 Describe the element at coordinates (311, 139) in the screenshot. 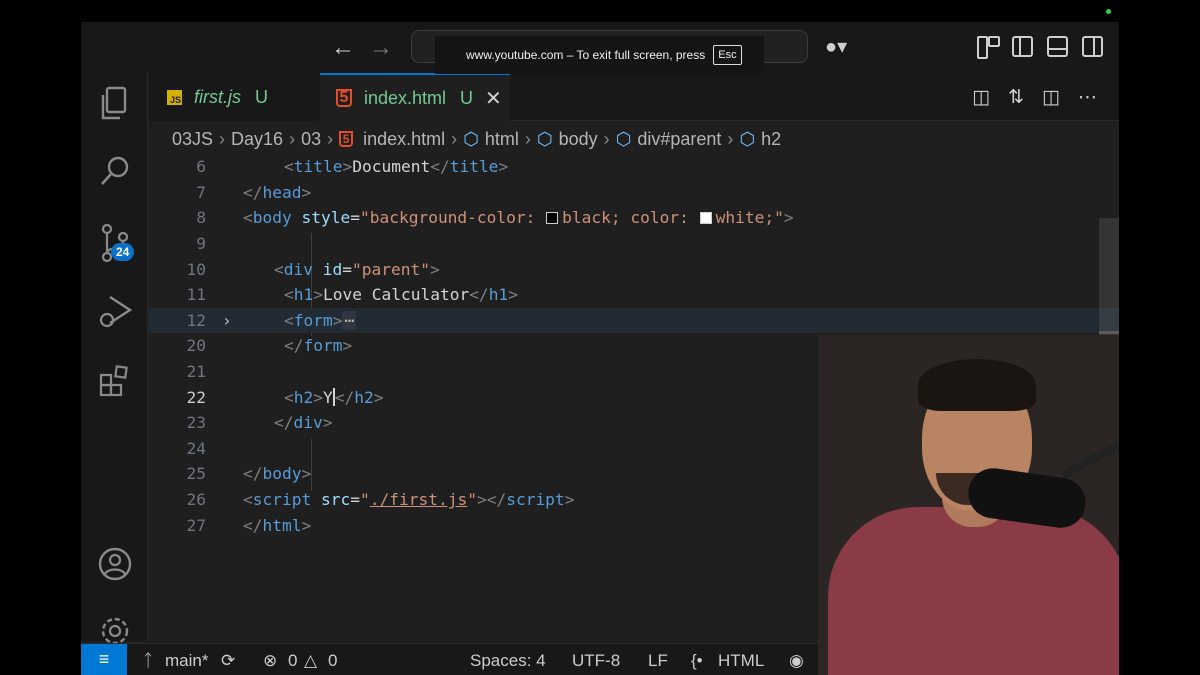

I see `breadcrumb-item: 03` at that location.